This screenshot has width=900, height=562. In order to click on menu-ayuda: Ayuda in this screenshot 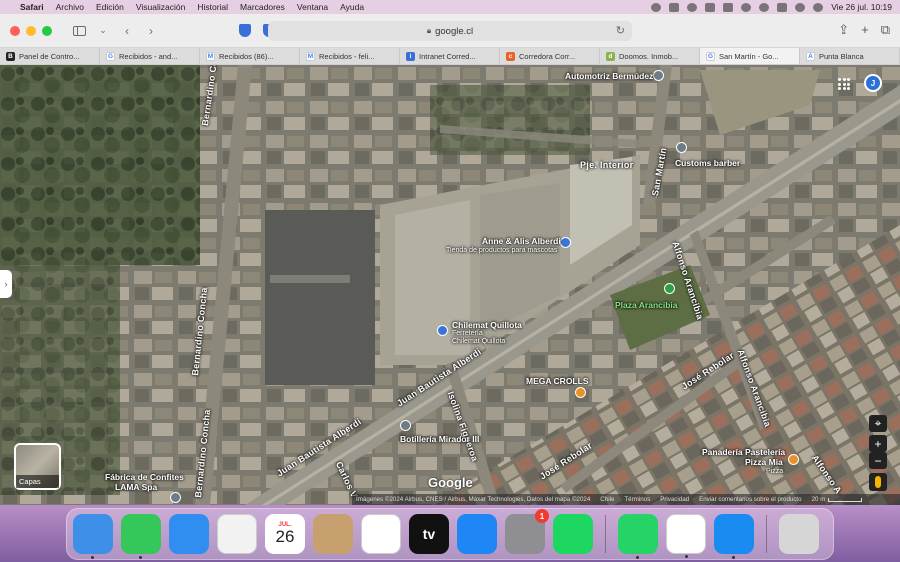, I will do `click(352, 7)`.